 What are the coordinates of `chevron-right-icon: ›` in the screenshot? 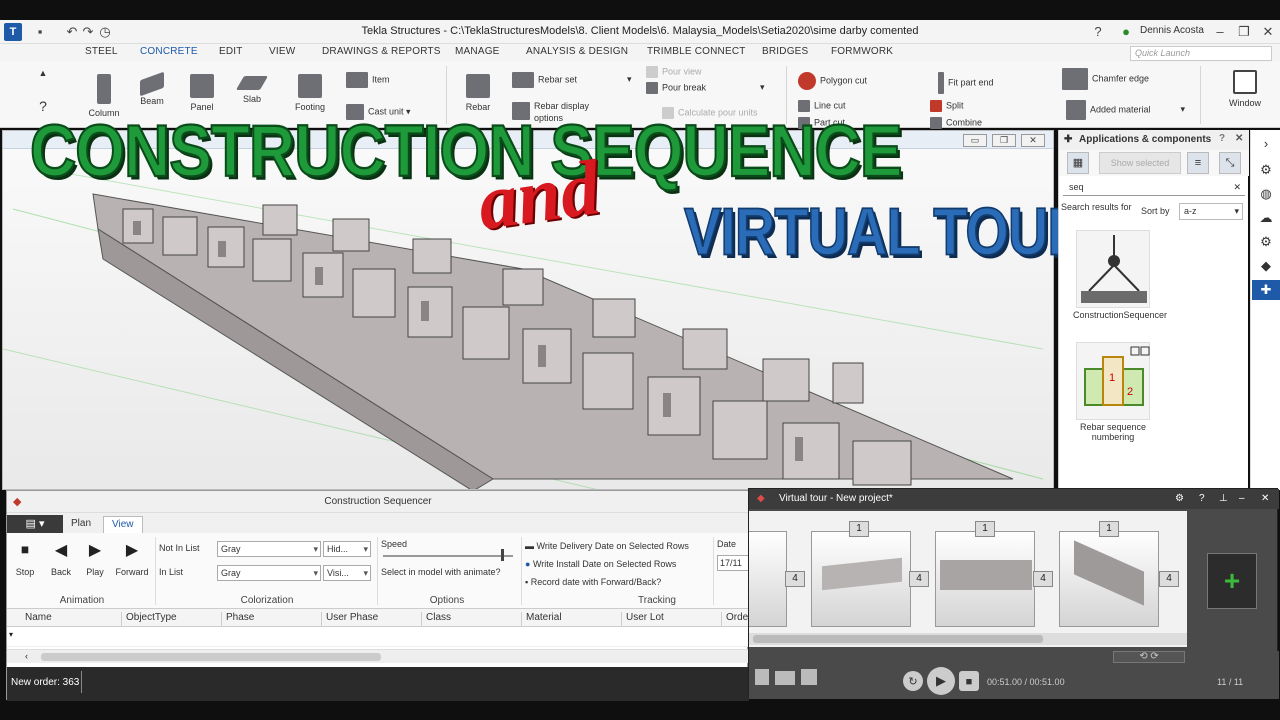 It's located at (1266, 144).